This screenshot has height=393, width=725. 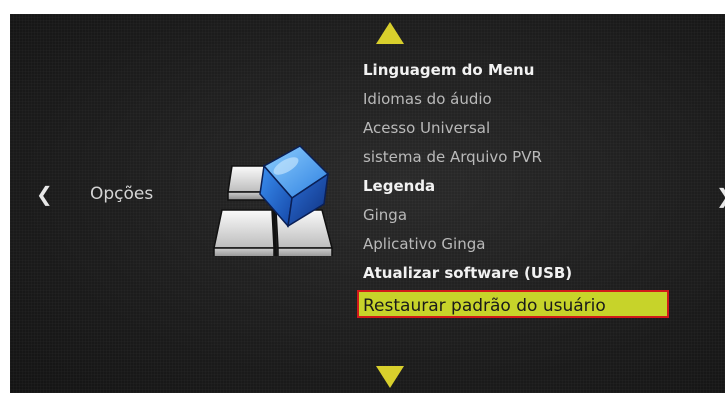 What do you see at coordinates (390, 377) in the screenshot?
I see `triangle-down-icon` at bounding box center [390, 377].